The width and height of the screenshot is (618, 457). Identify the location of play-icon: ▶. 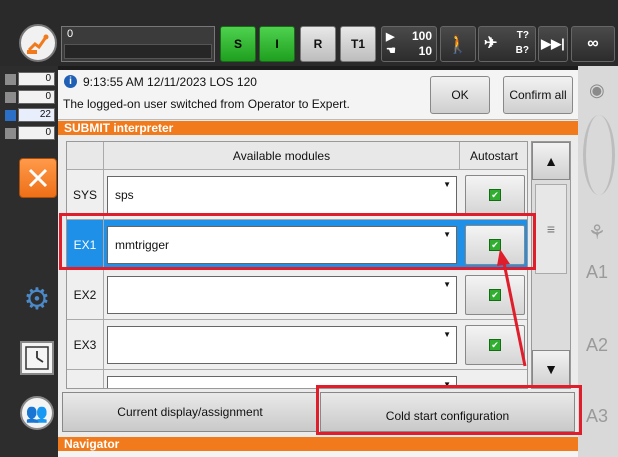
(390, 37).